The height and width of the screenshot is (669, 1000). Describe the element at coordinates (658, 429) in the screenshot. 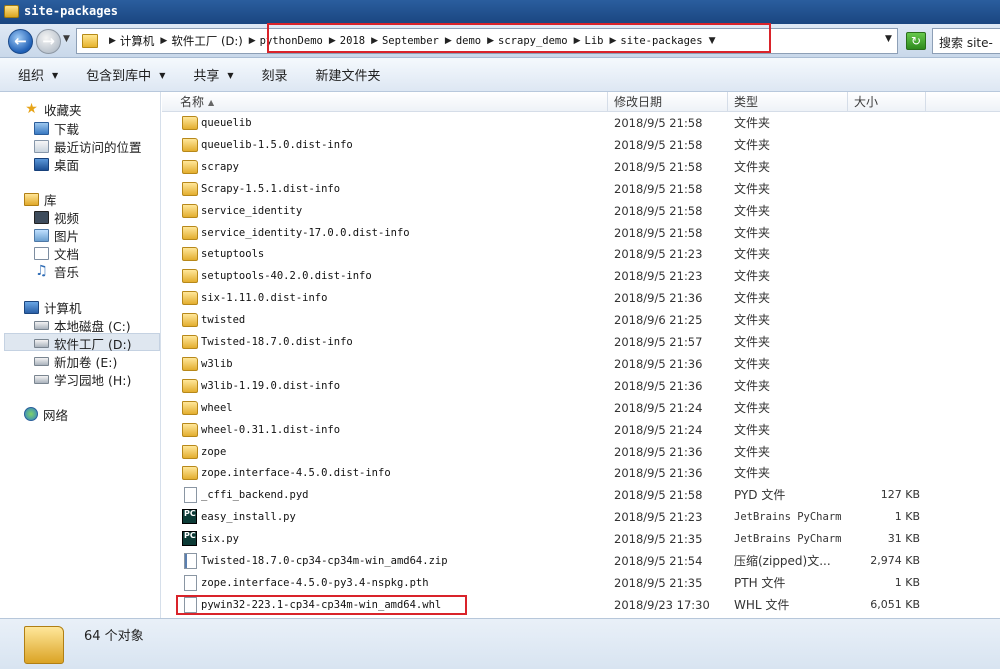

I see `file-date: 2018/9/5 21:24` at that location.